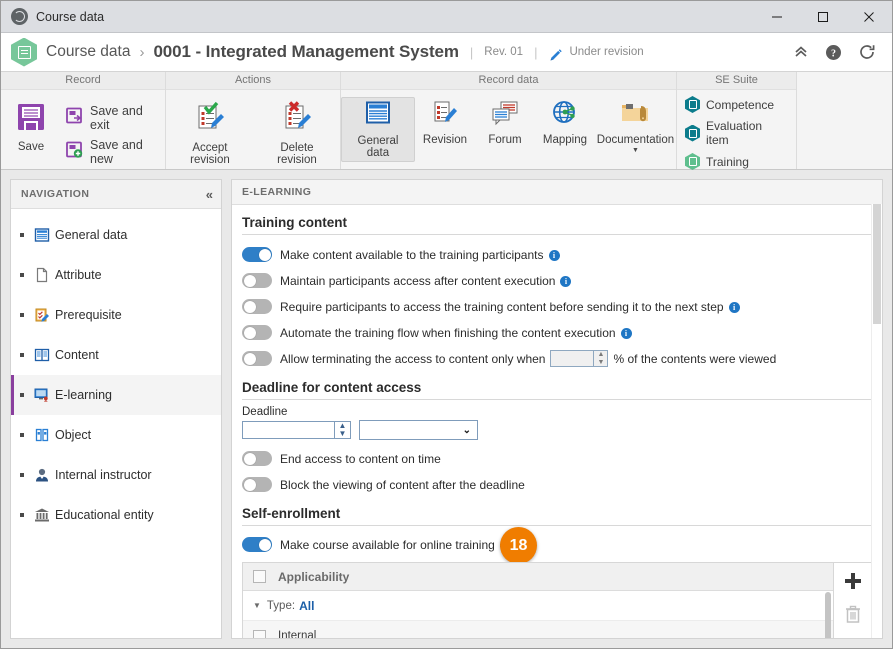 The height and width of the screenshot is (649, 893). Describe the element at coordinates (867, 52) in the screenshot. I see `refresh-icon` at that location.